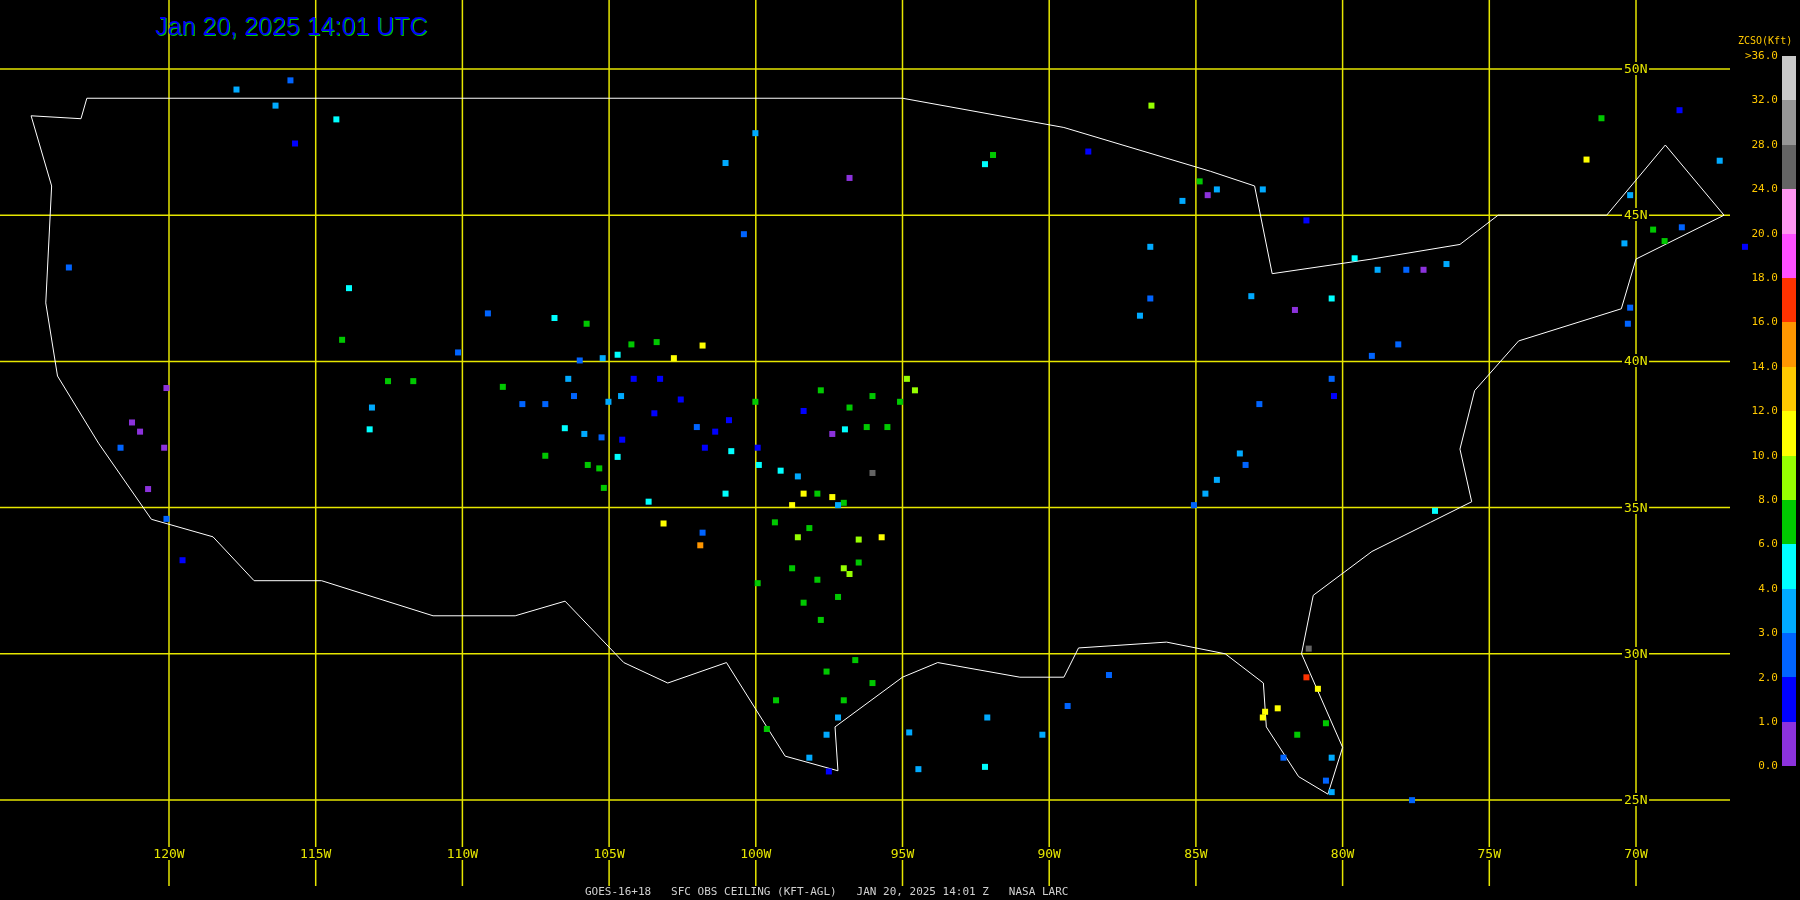 The image size is (1800, 900). What do you see at coordinates (1764, 144) in the screenshot?
I see `colorbar-tick-label: 28.0` at bounding box center [1764, 144].